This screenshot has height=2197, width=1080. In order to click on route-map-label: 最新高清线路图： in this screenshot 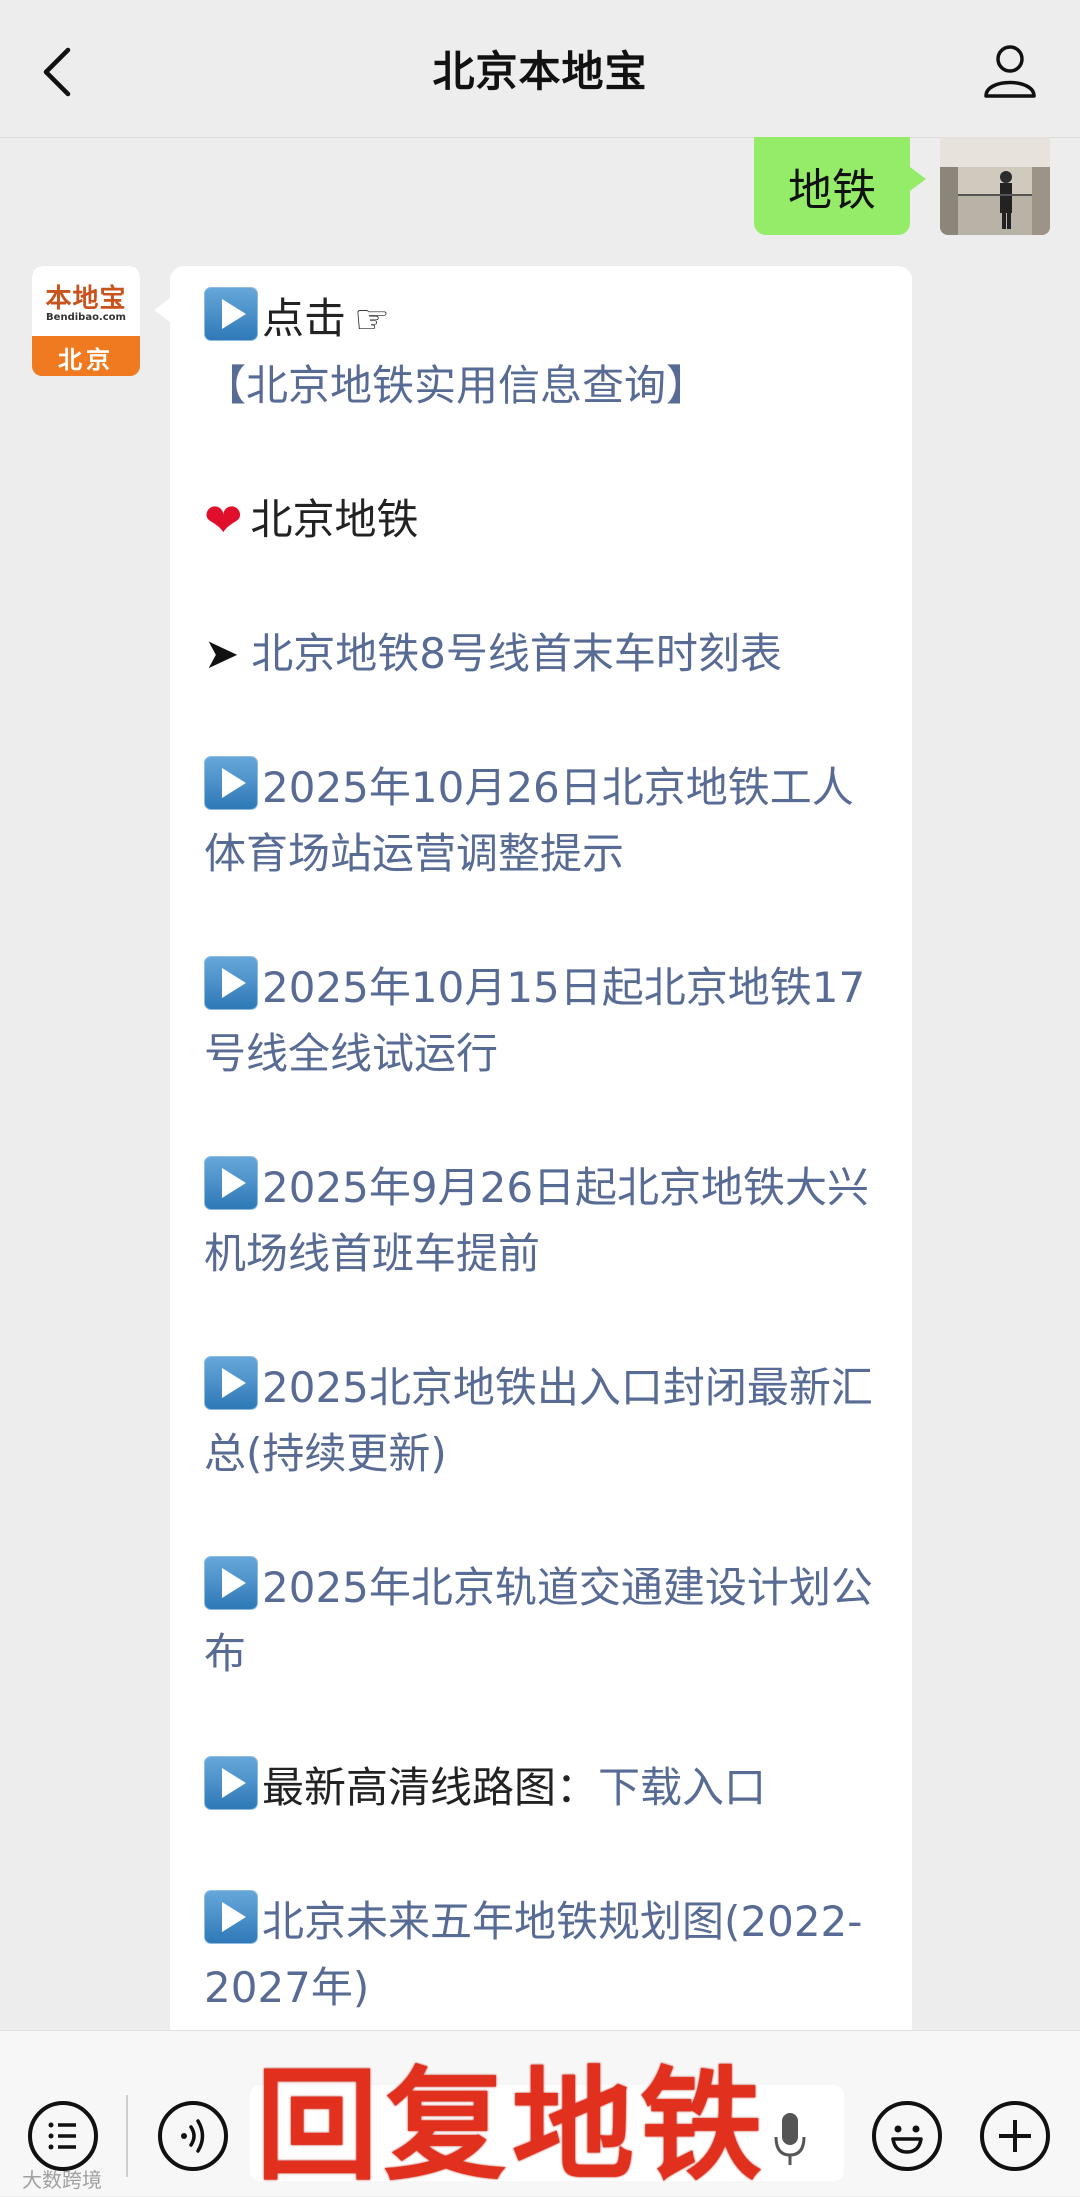, I will do `click(430, 1787)`.